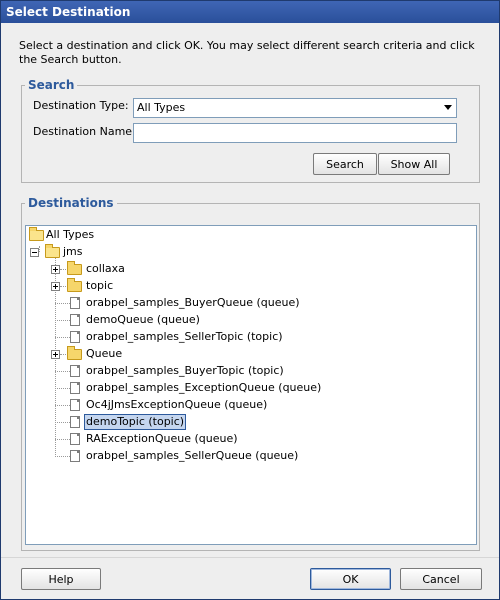 This screenshot has width=500, height=600. Describe the element at coordinates (84, 131) in the screenshot. I see `destination-name-label: Destination Name:` at that location.